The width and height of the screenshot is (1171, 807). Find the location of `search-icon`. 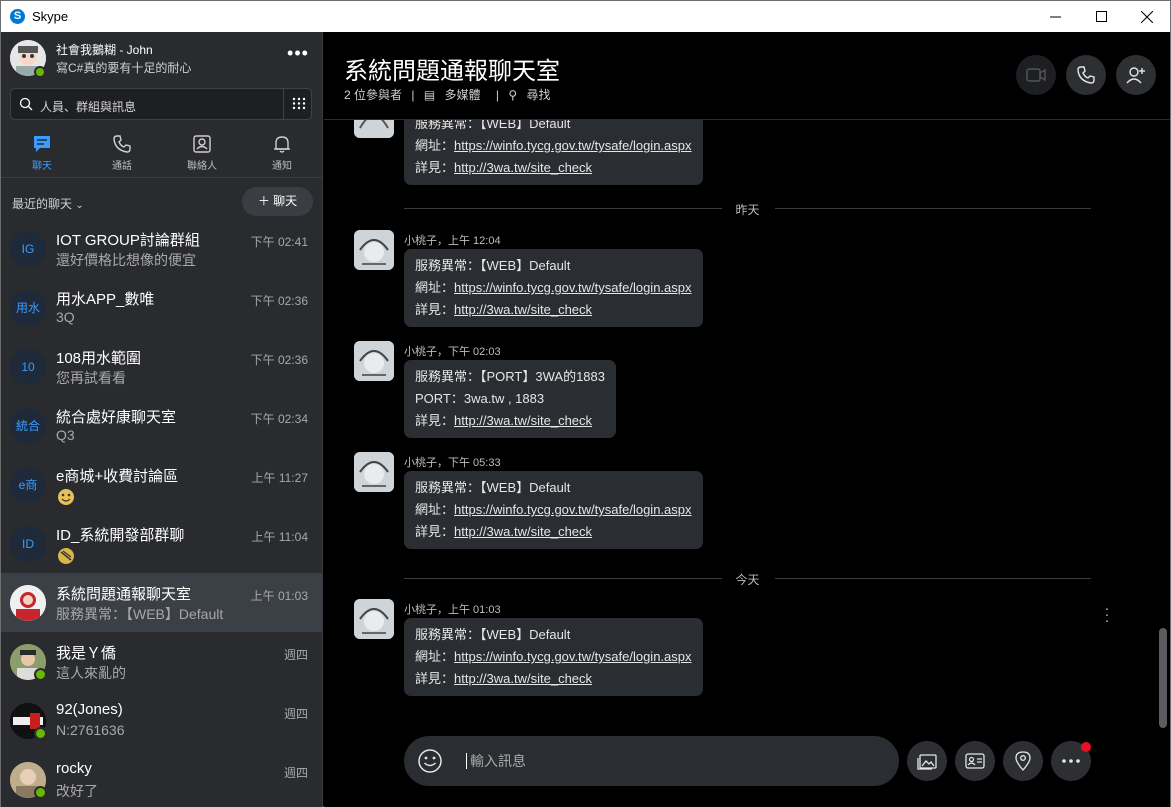

search-icon is located at coordinates (26, 104).